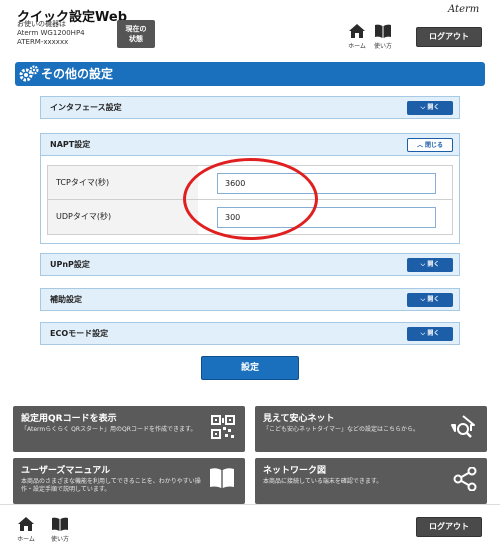 The height and width of the screenshot is (558, 500). What do you see at coordinates (250, 333) in the screenshot?
I see `accordion-eco-mode: ECOモード設定 ⌵ 開く` at bounding box center [250, 333].